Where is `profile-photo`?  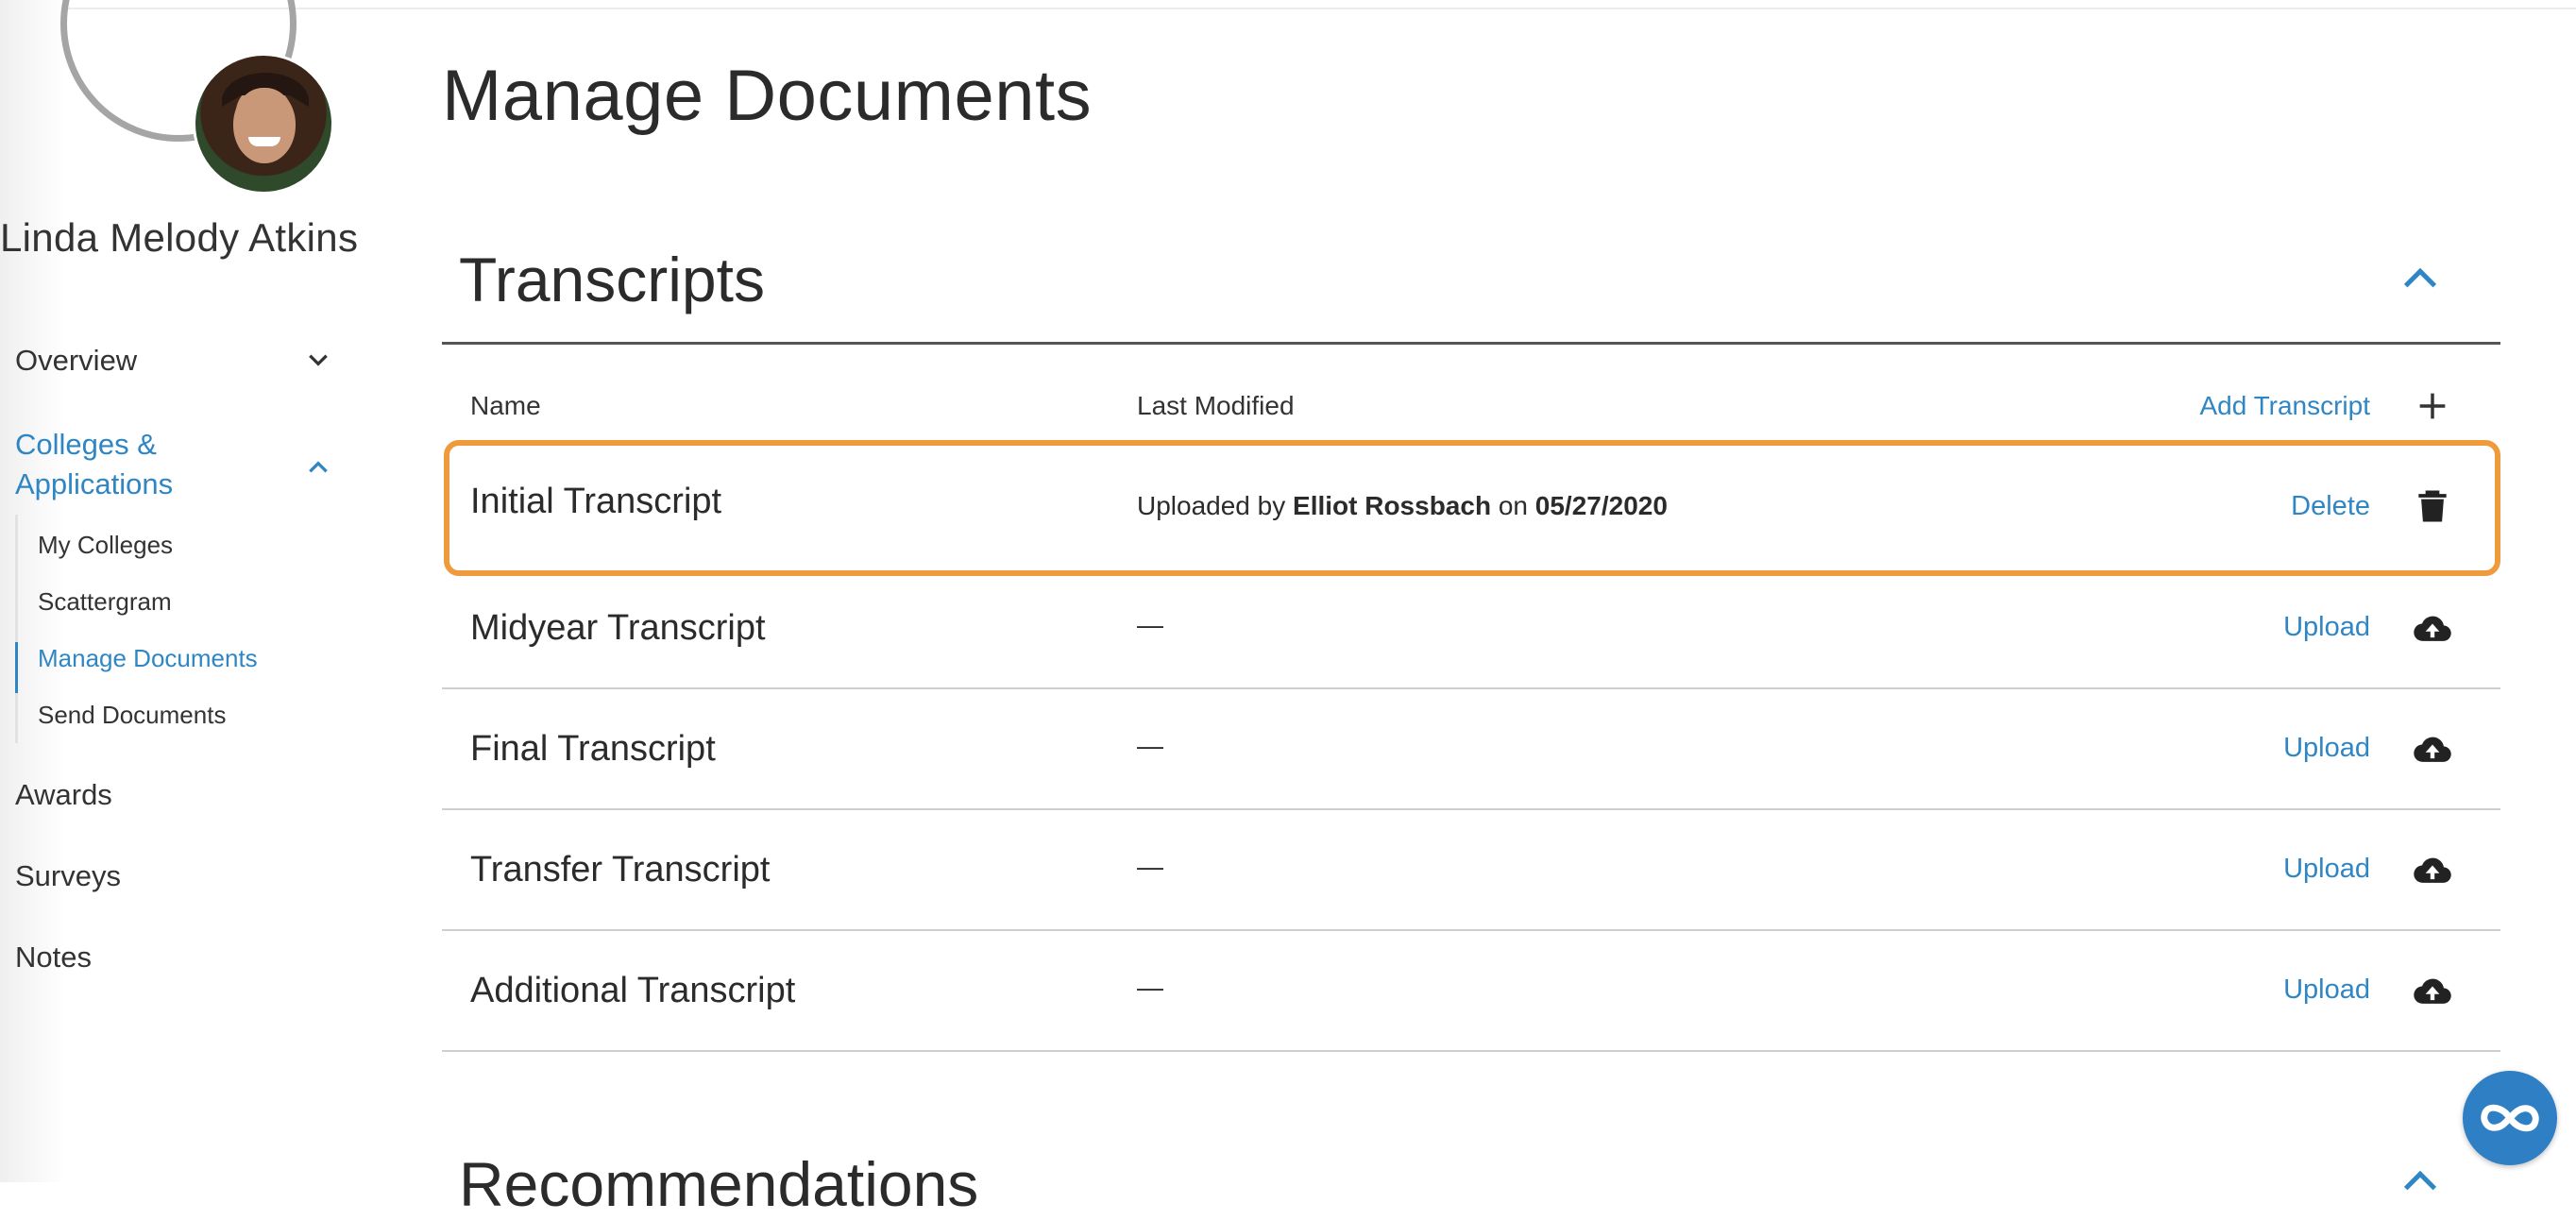 profile-photo is located at coordinates (263, 124).